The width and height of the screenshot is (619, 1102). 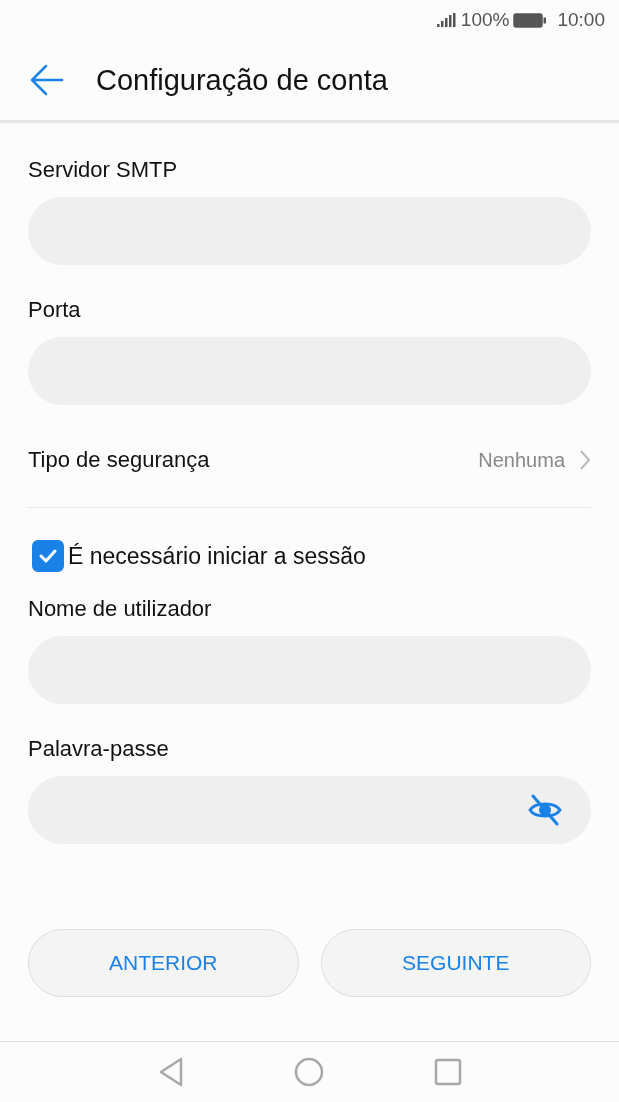 I want to click on nav-button: SEGUINTE, so click(x=455, y=963).